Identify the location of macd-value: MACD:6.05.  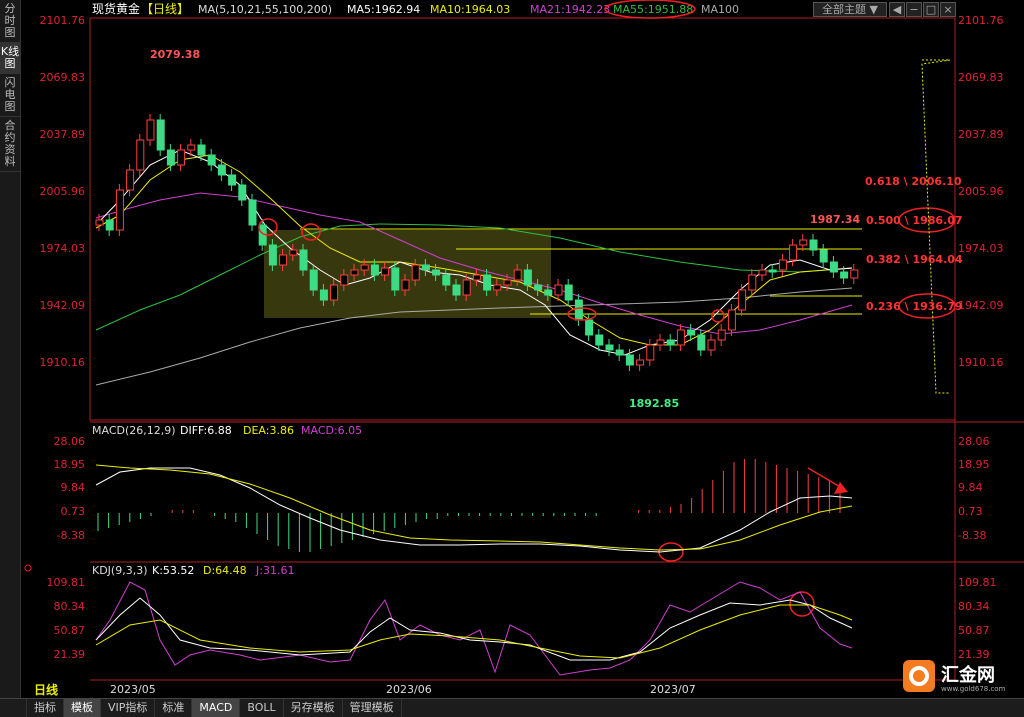
(331, 430).